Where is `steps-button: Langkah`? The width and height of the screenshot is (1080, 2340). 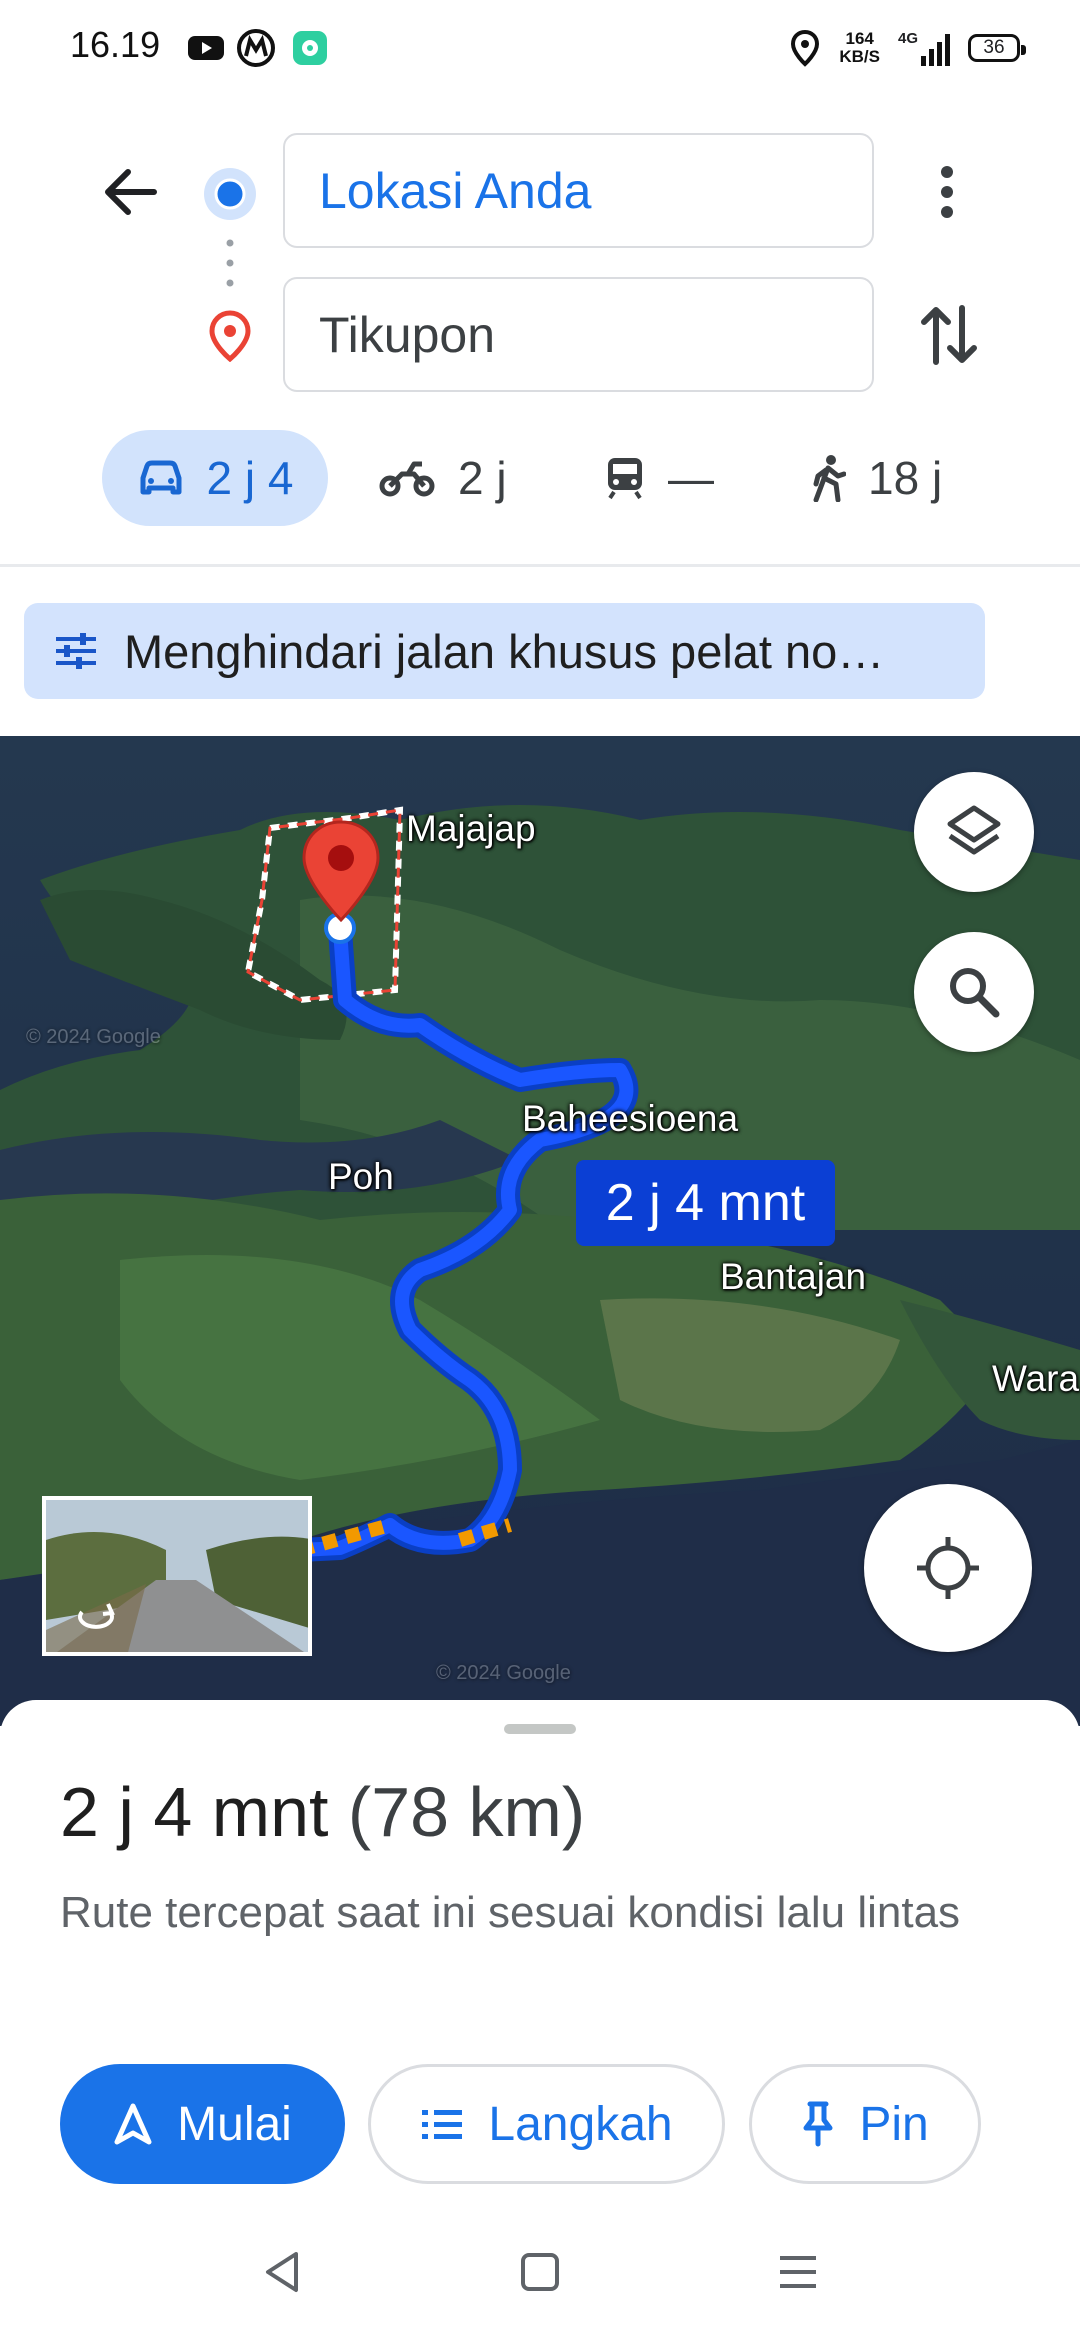 steps-button: Langkah is located at coordinates (546, 2124).